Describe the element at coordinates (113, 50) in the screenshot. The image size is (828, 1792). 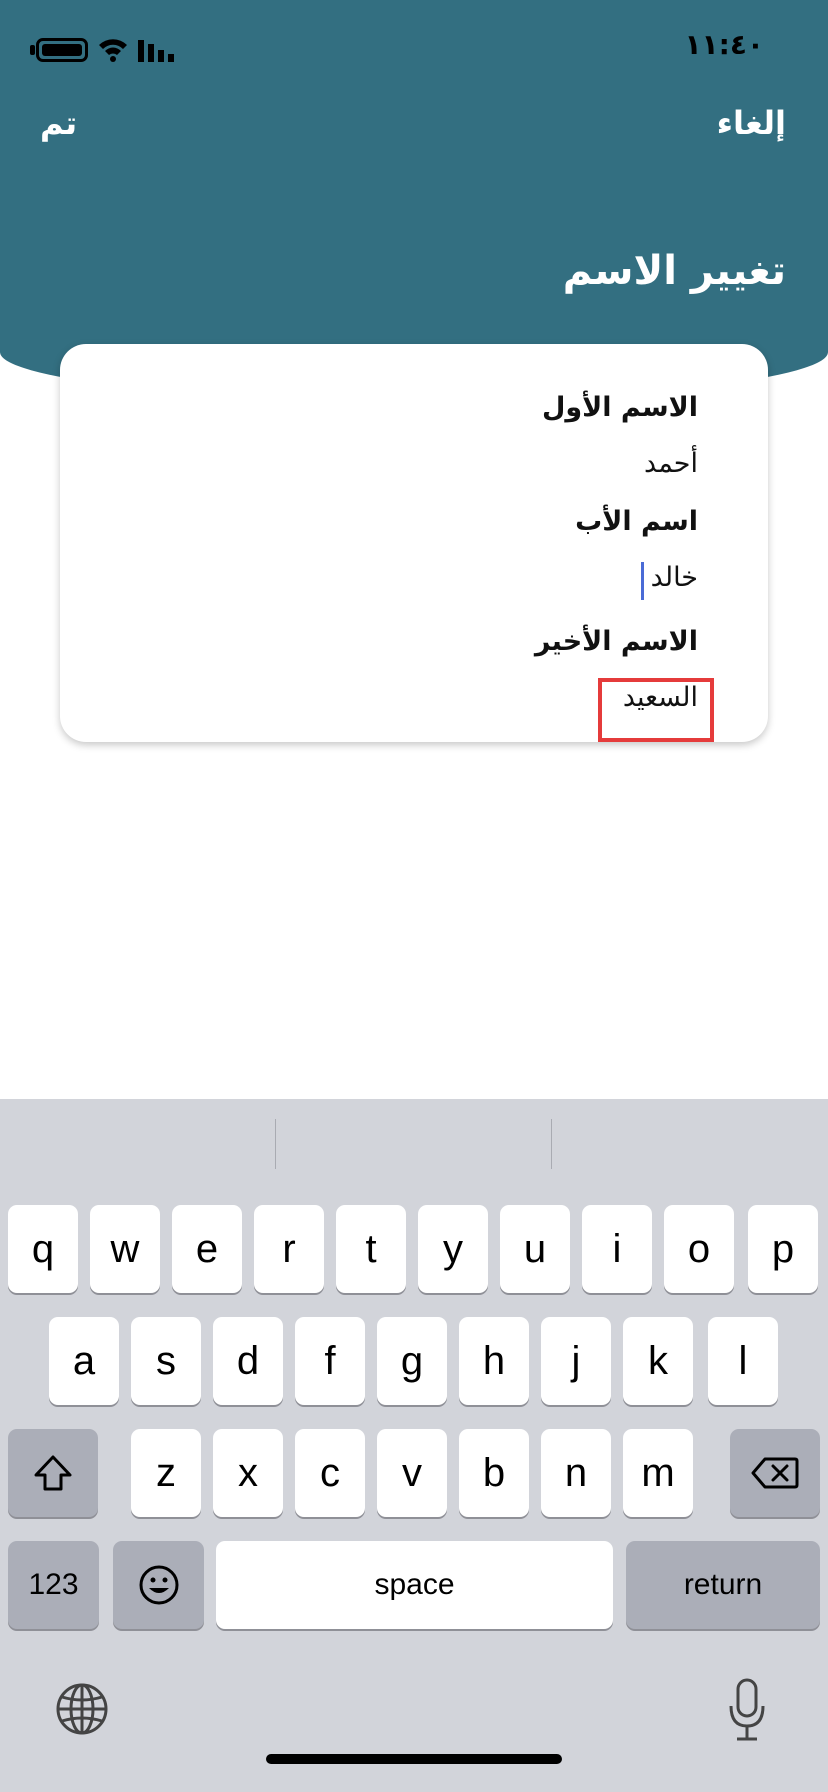
I see `wifi-icon` at that location.